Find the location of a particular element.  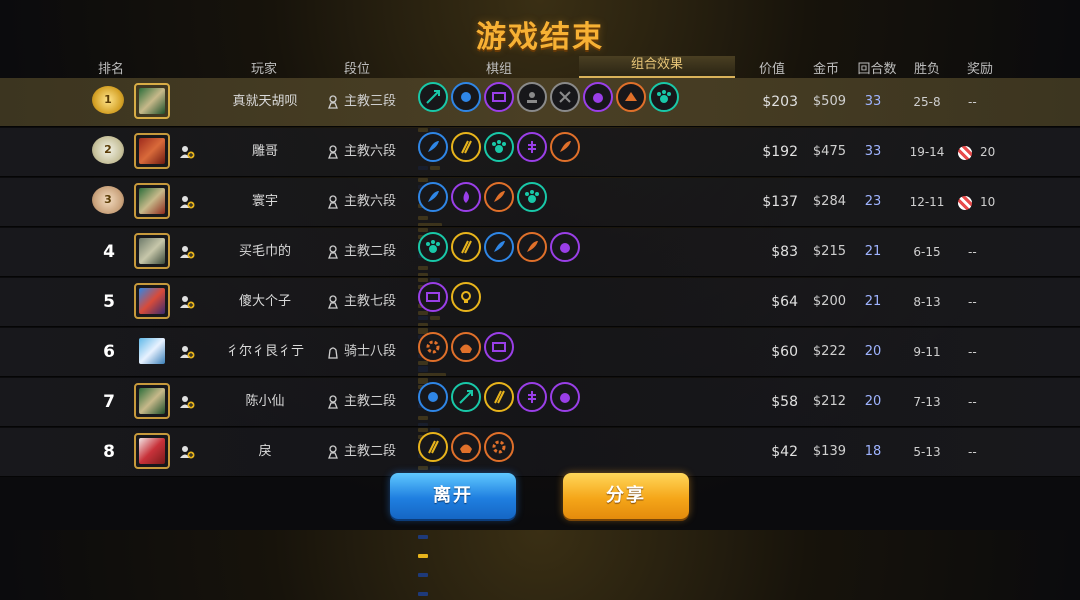

player-name: 买毛巾的 is located at coordinates (264, 251).